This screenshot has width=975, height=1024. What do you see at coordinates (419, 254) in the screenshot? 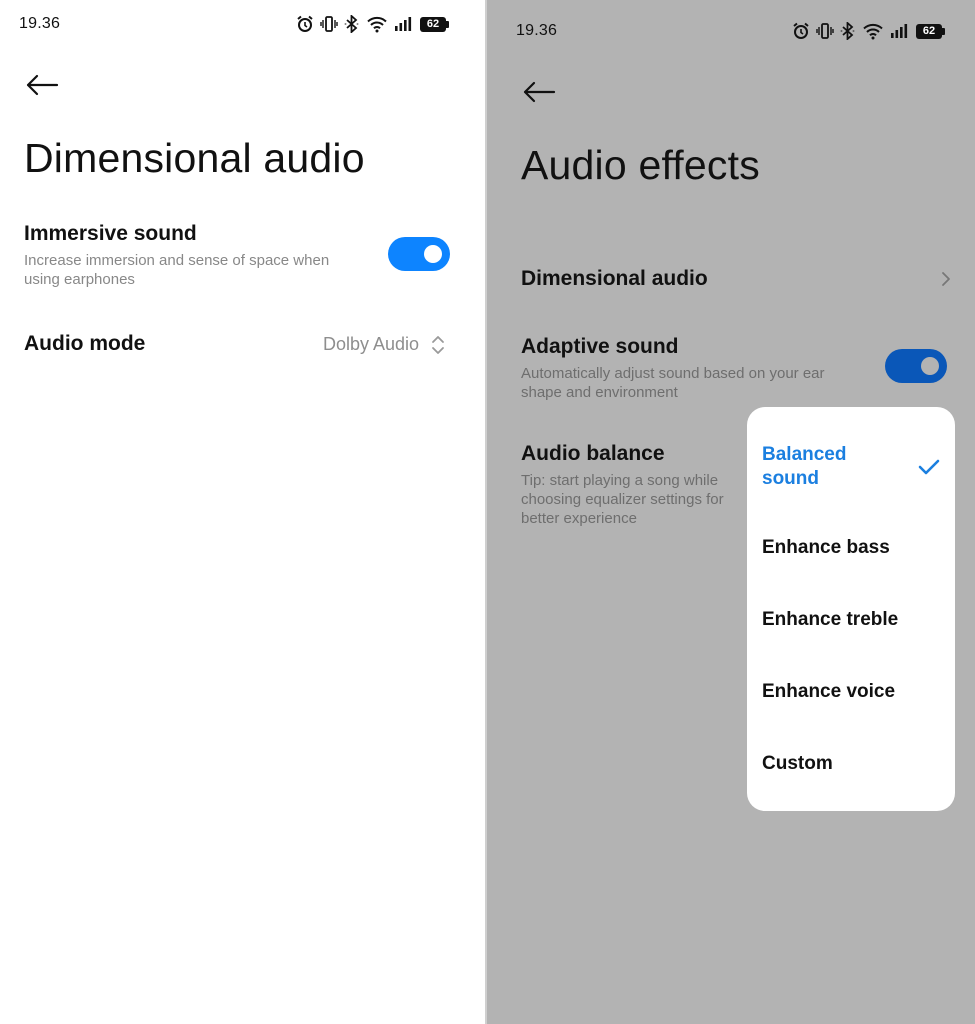
I see `immersive-sound-toggle` at bounding box center [419, 254].